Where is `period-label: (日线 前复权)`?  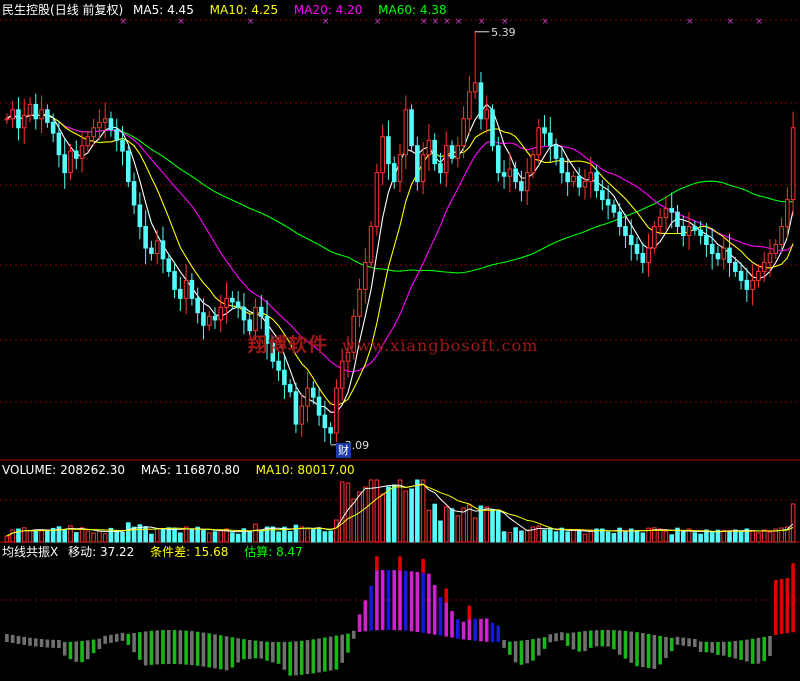
period-label: (日线 前复权) is located at coordinates (87, 10).